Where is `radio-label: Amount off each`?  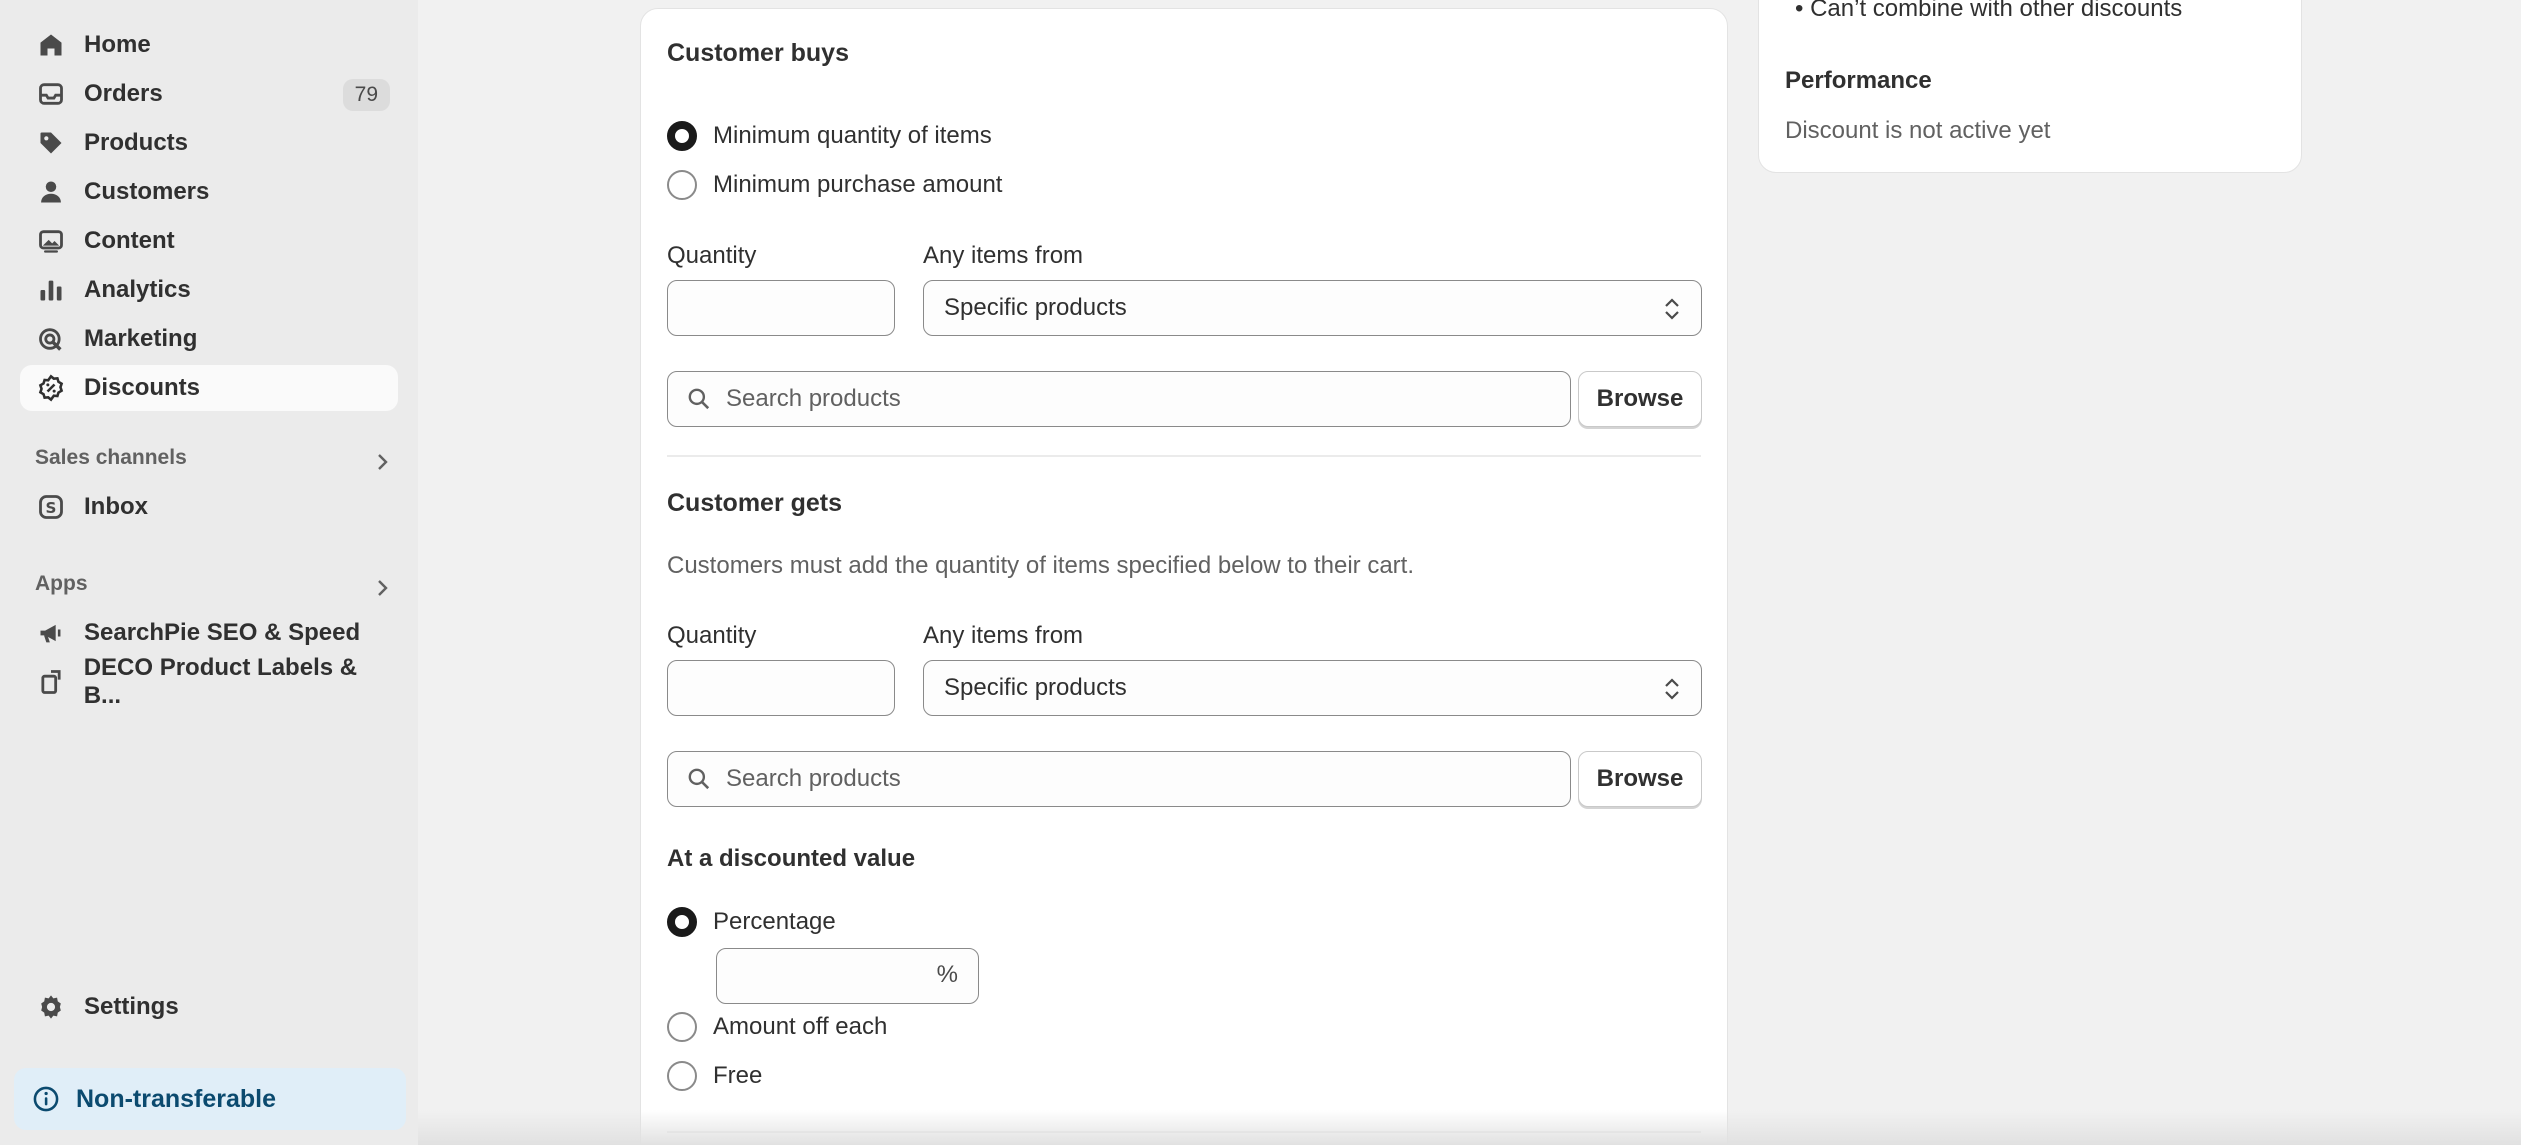 radio-label: Amount off each is located at coordinates (800, 1026).